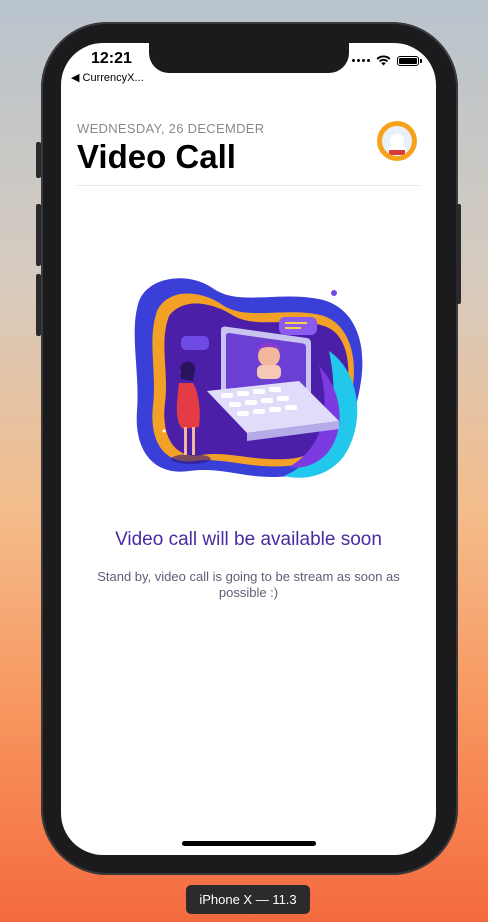  Describe the element at coordinates (171, 128) in the screenshot. I see `date-label: WEDNESDAY, 26 DECEMDER` at that location.